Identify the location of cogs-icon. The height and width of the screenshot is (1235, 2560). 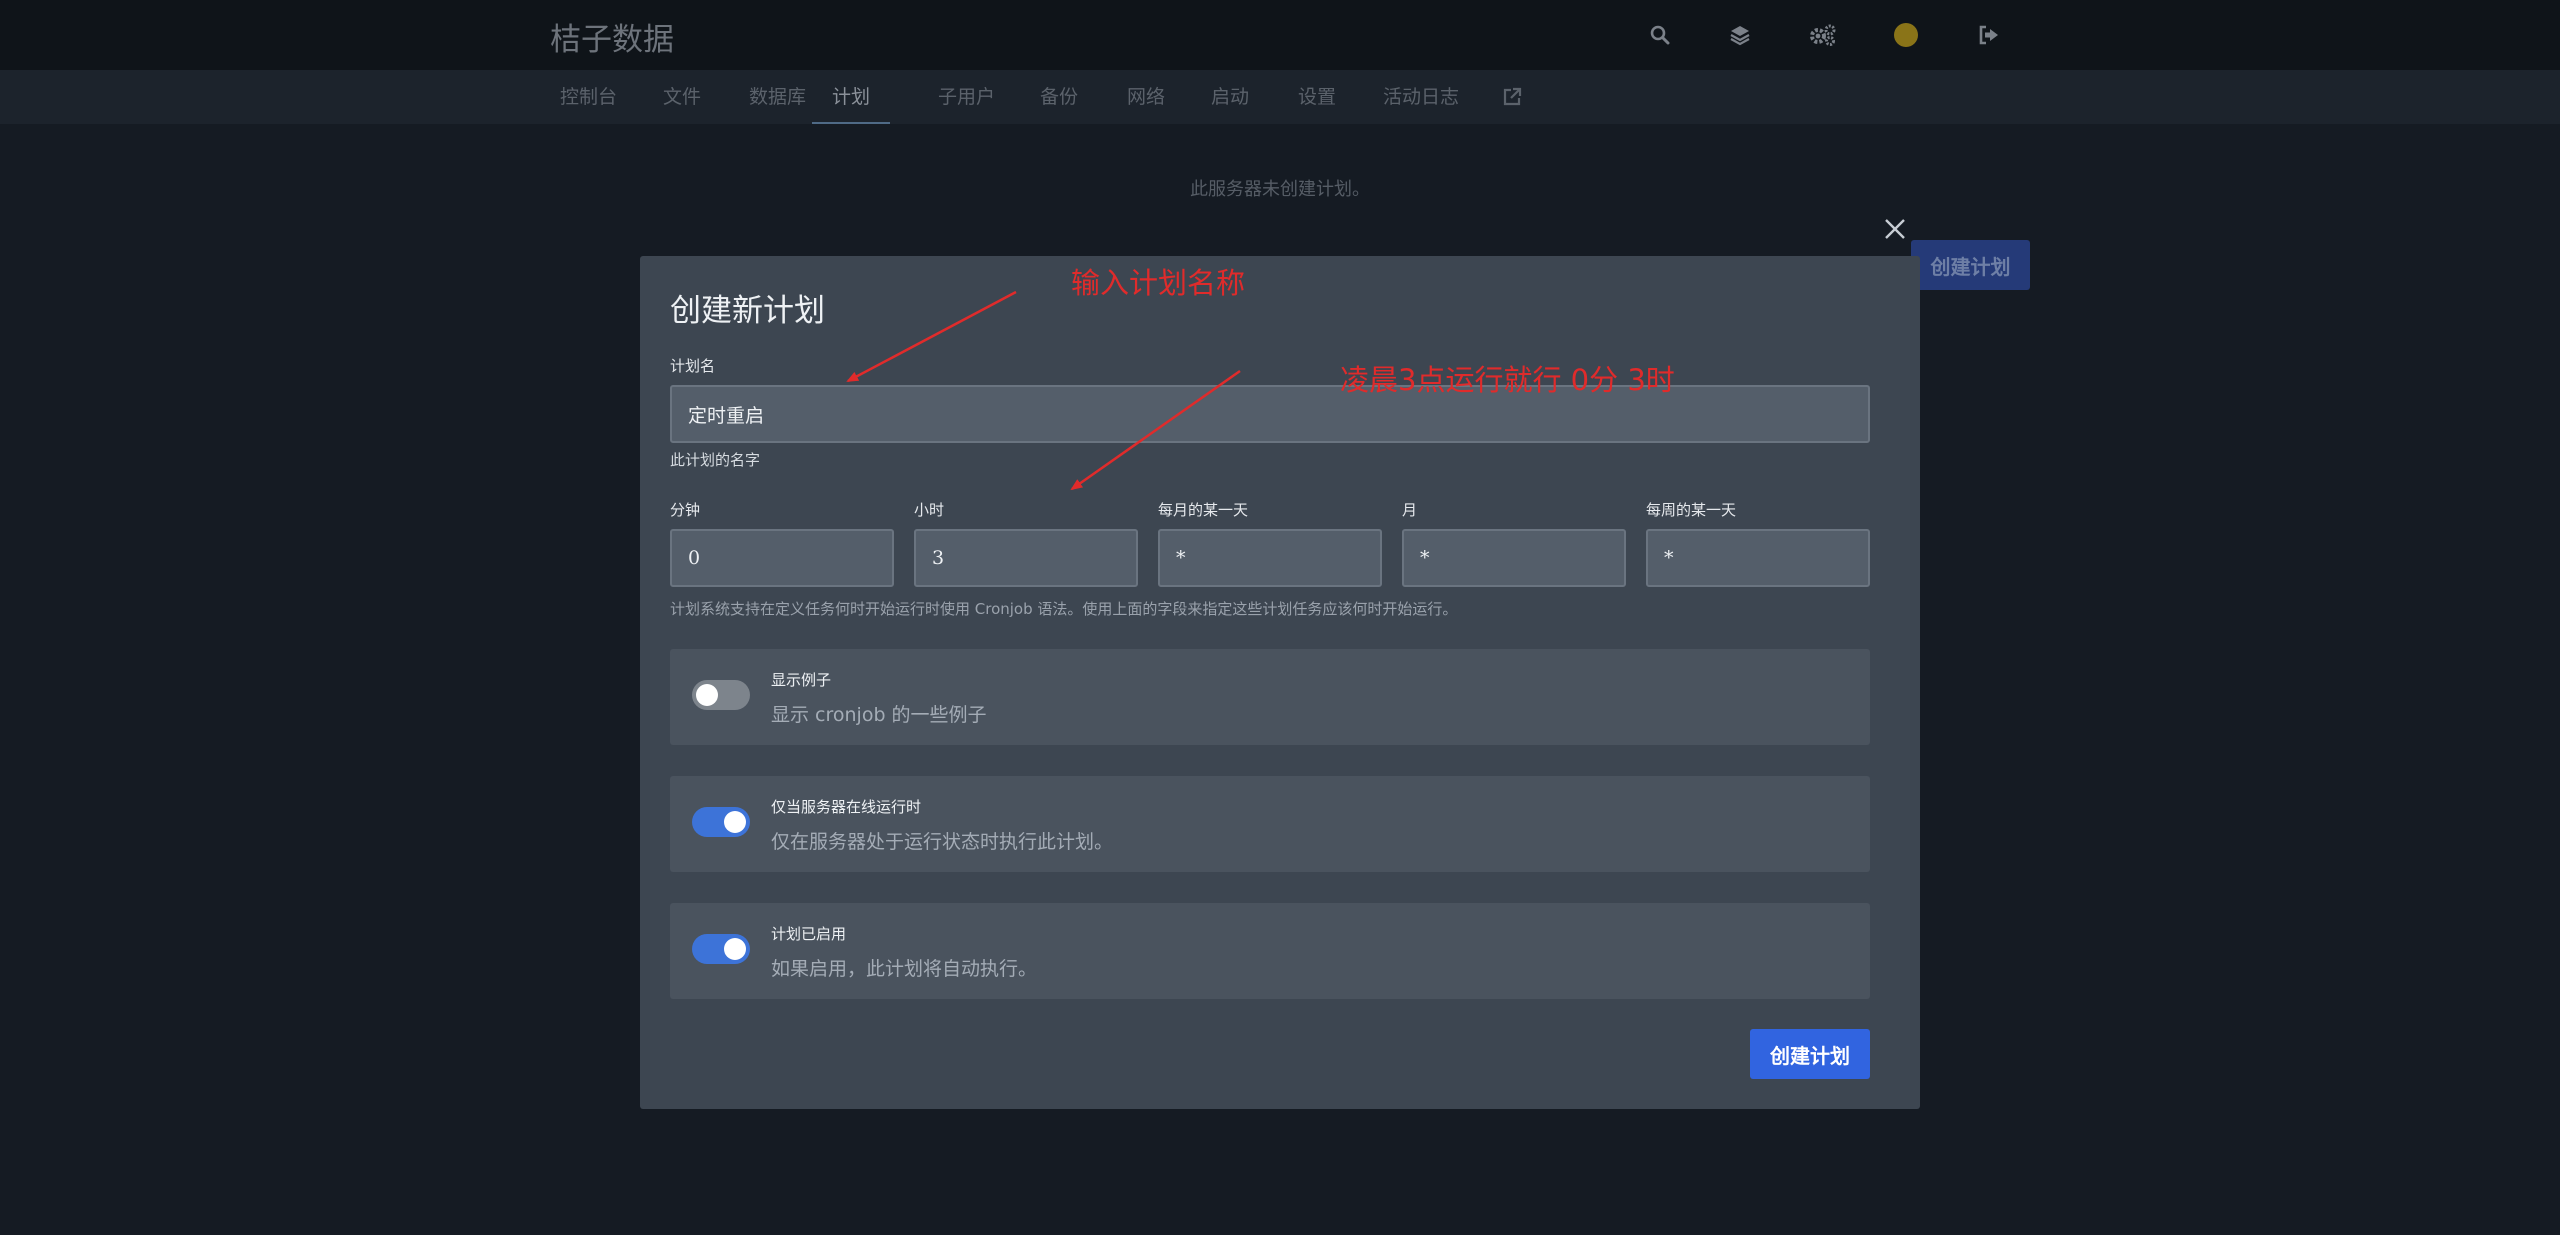
(1822, 35).